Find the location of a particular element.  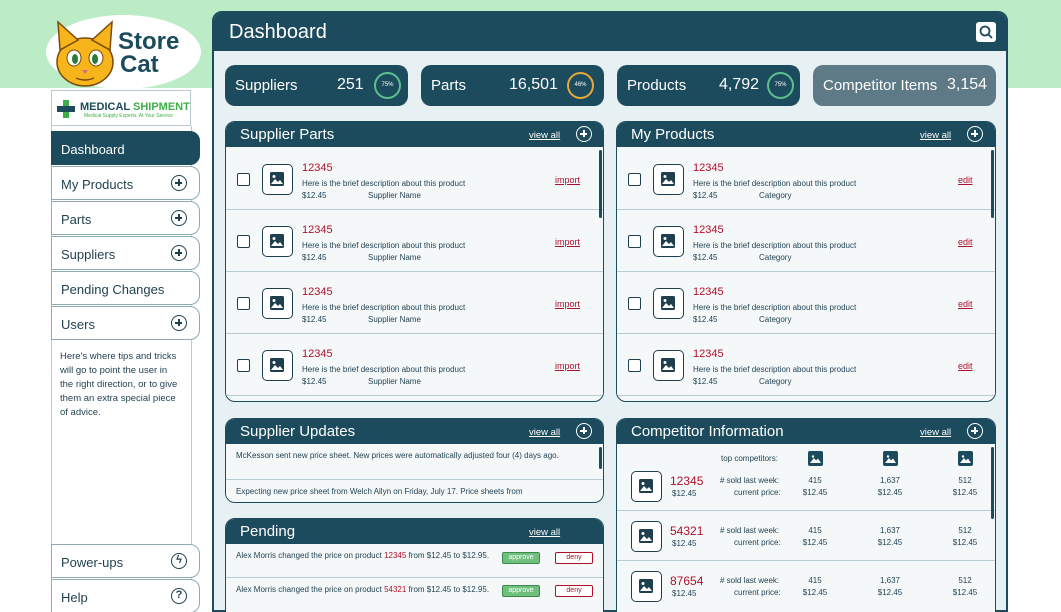

sidebar-item-label: Power-ups is located at coordinates (92, 562).